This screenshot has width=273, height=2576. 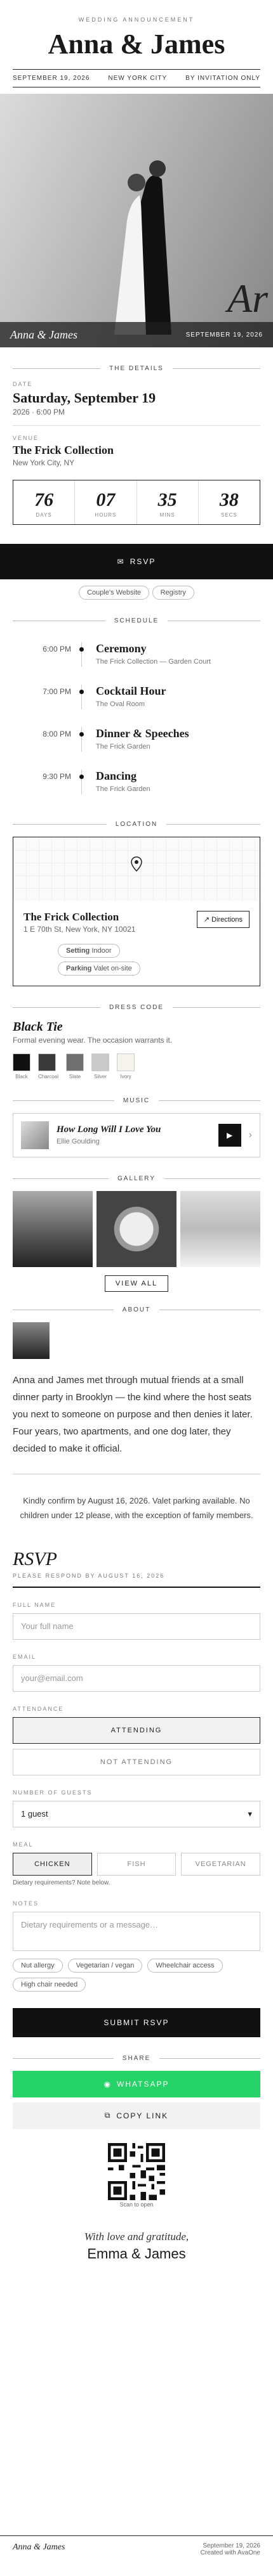 What do you see at coordinates (23, 1844) in the screenshot?
I see `meal-label: MEAL` at bounding box center [23, 1844].